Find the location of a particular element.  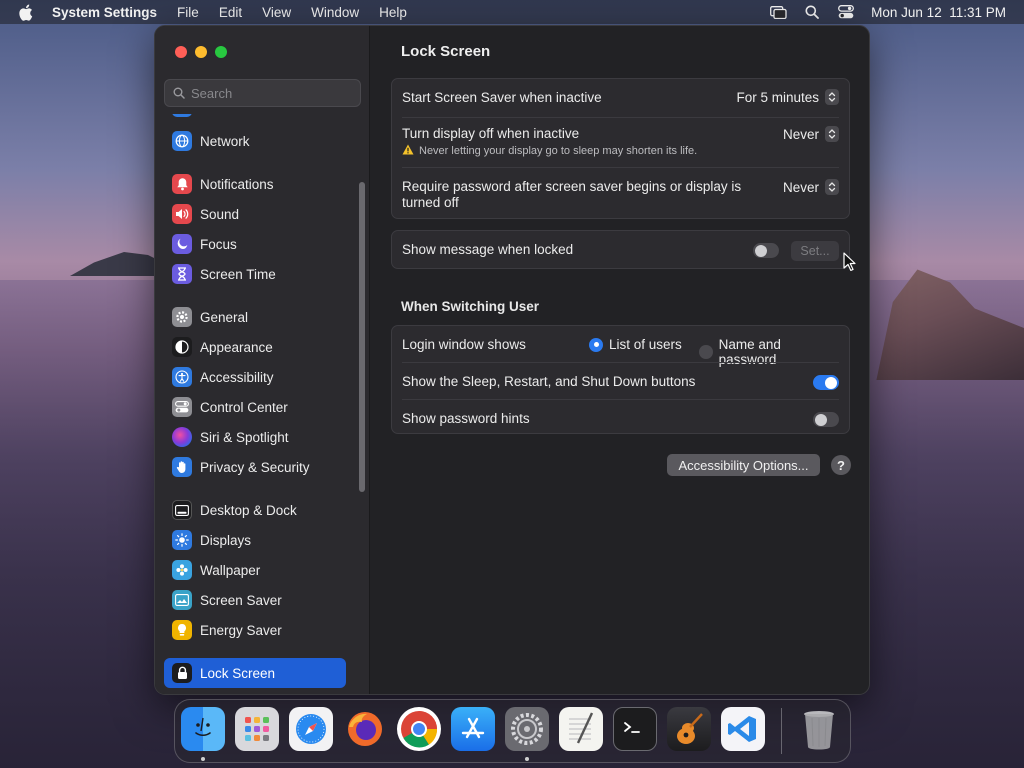

globe-icon is located at coordinates (182, 141).